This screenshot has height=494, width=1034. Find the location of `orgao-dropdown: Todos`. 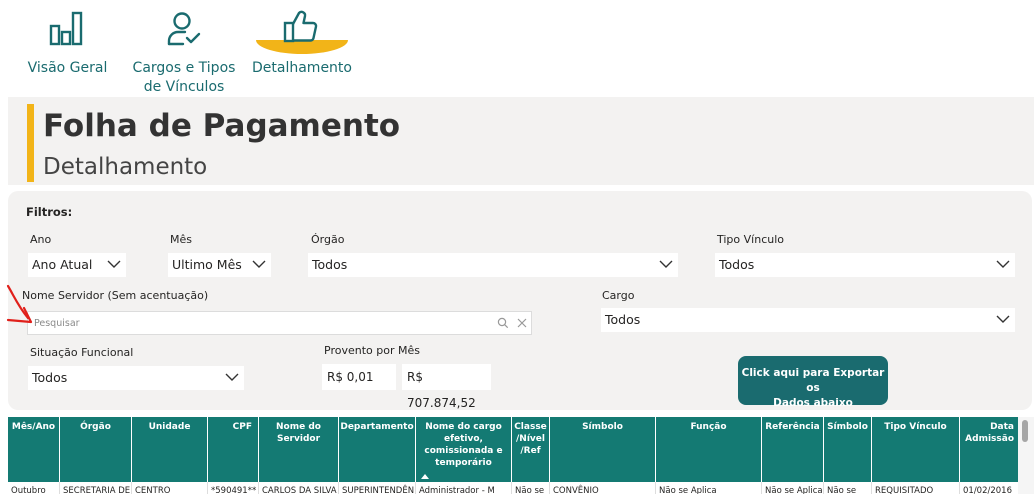

orgao-dropdown: Todos is located at coordinates (493, 265).